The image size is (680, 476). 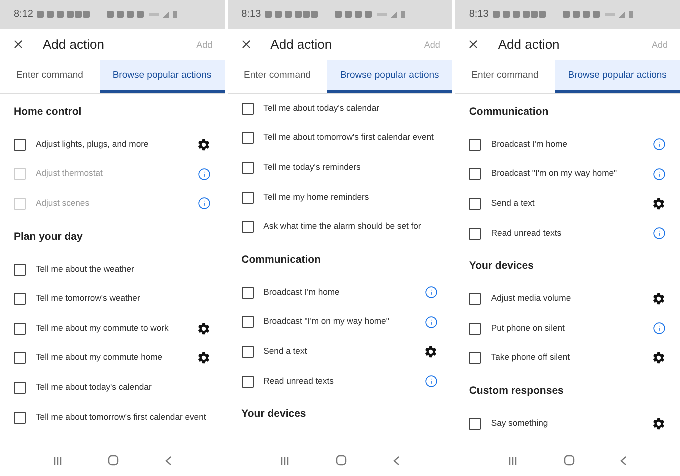 What do you see at coordinates (317, 197) in the screenshot?
I see `action-label: Tell me my home reminders` at bounding box center [317, 197].